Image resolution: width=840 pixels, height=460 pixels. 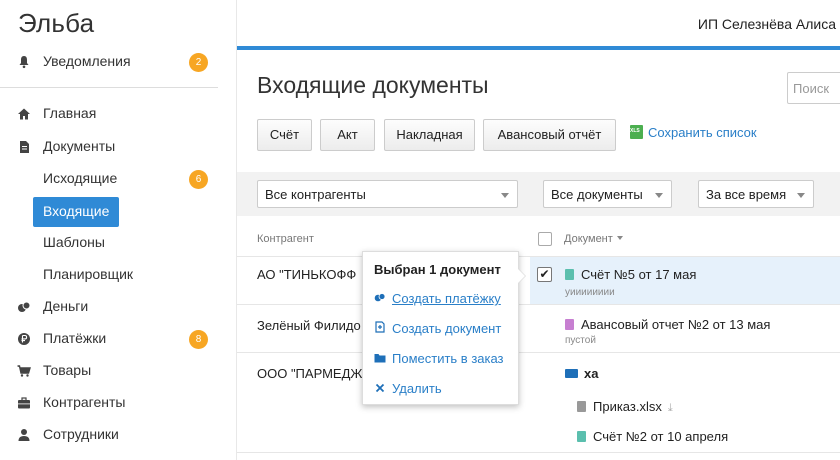 What do you see at coordinates (767, 24) in the screenshot?
I see `user-name: ИП Селезнёва Алиса` at bounding box center [767, 24].